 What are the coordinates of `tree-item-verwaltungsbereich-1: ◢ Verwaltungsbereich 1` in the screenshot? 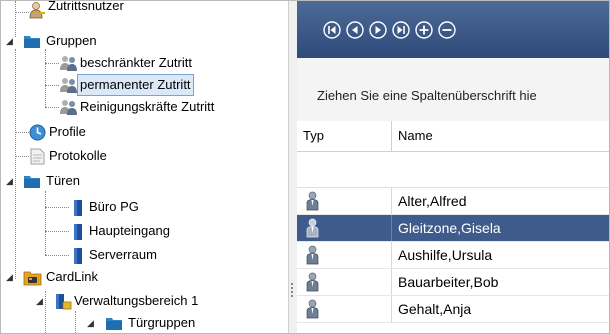 It's located at (144, 301).